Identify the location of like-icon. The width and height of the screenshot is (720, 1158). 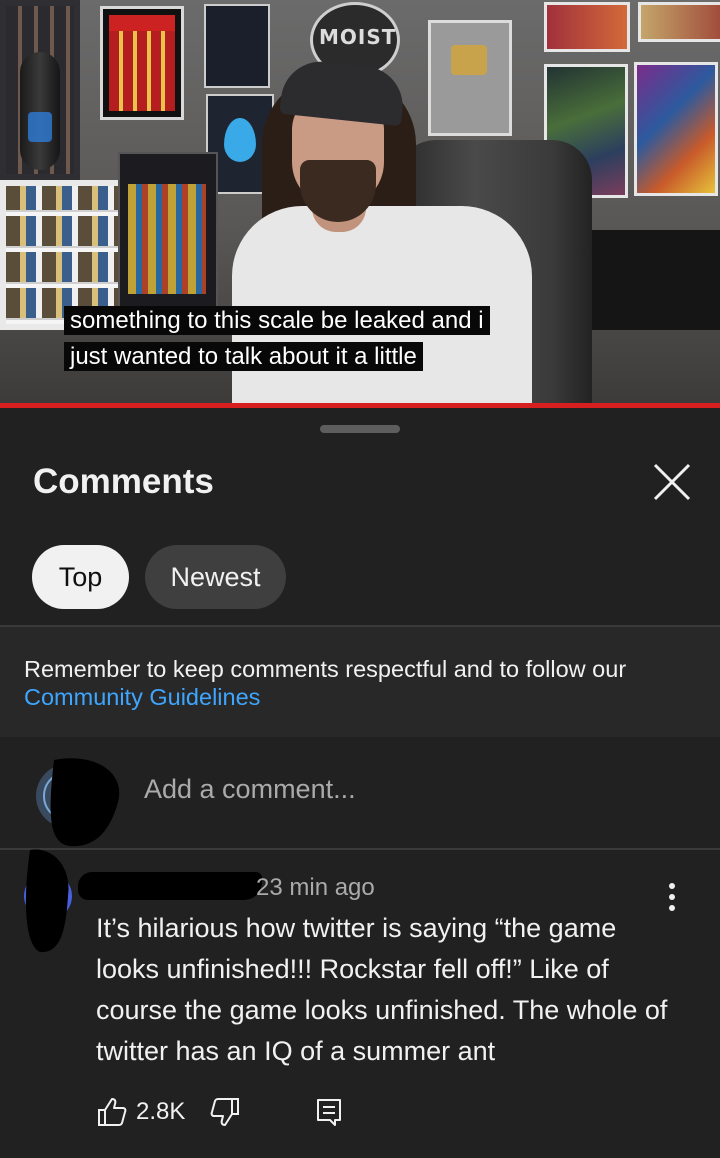
(112, 1112).